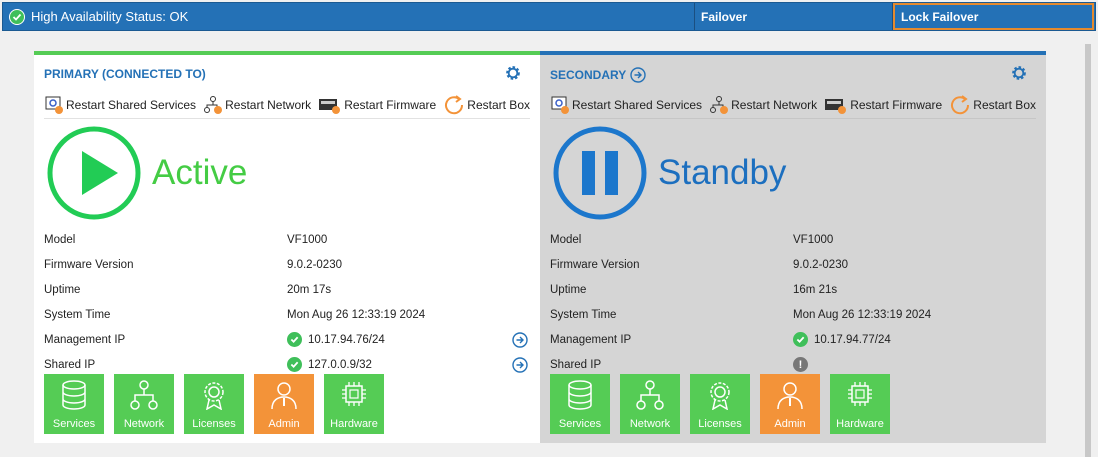 Image resolution: width=1098 pixels, height=457 pixels. I want to click on database-icon, so click(580, 395).